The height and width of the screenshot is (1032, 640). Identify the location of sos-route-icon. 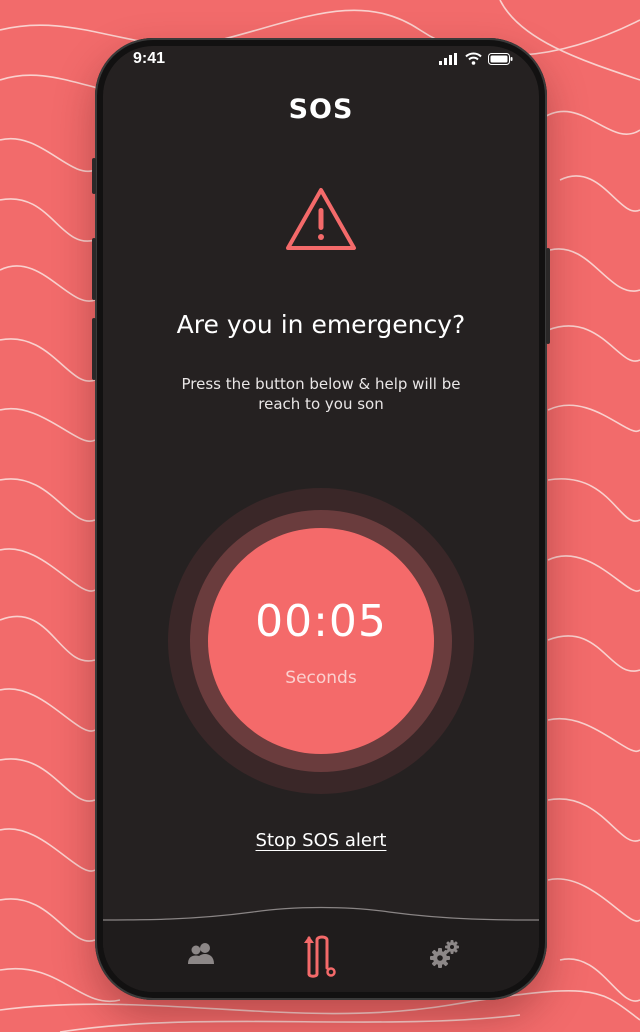
(320, 956).